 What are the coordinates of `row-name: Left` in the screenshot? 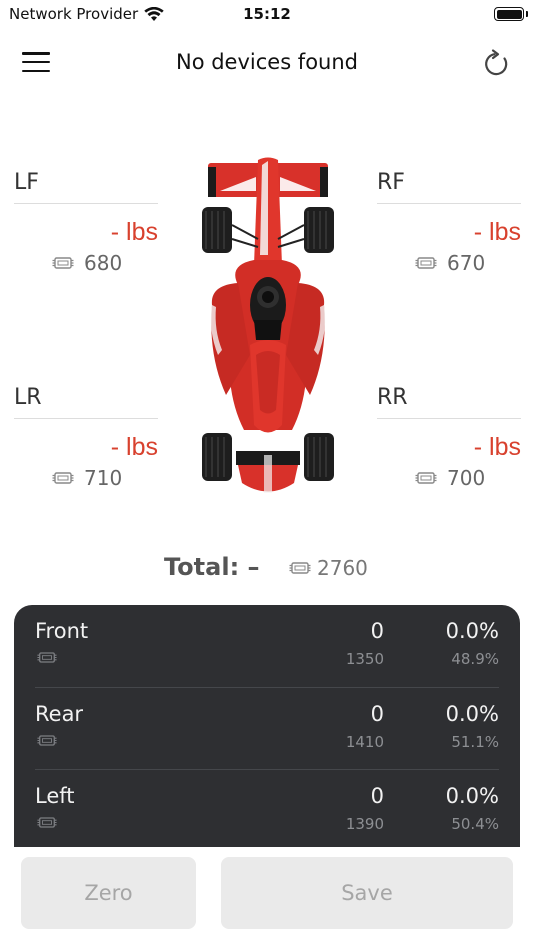 It's located at (55, 796).